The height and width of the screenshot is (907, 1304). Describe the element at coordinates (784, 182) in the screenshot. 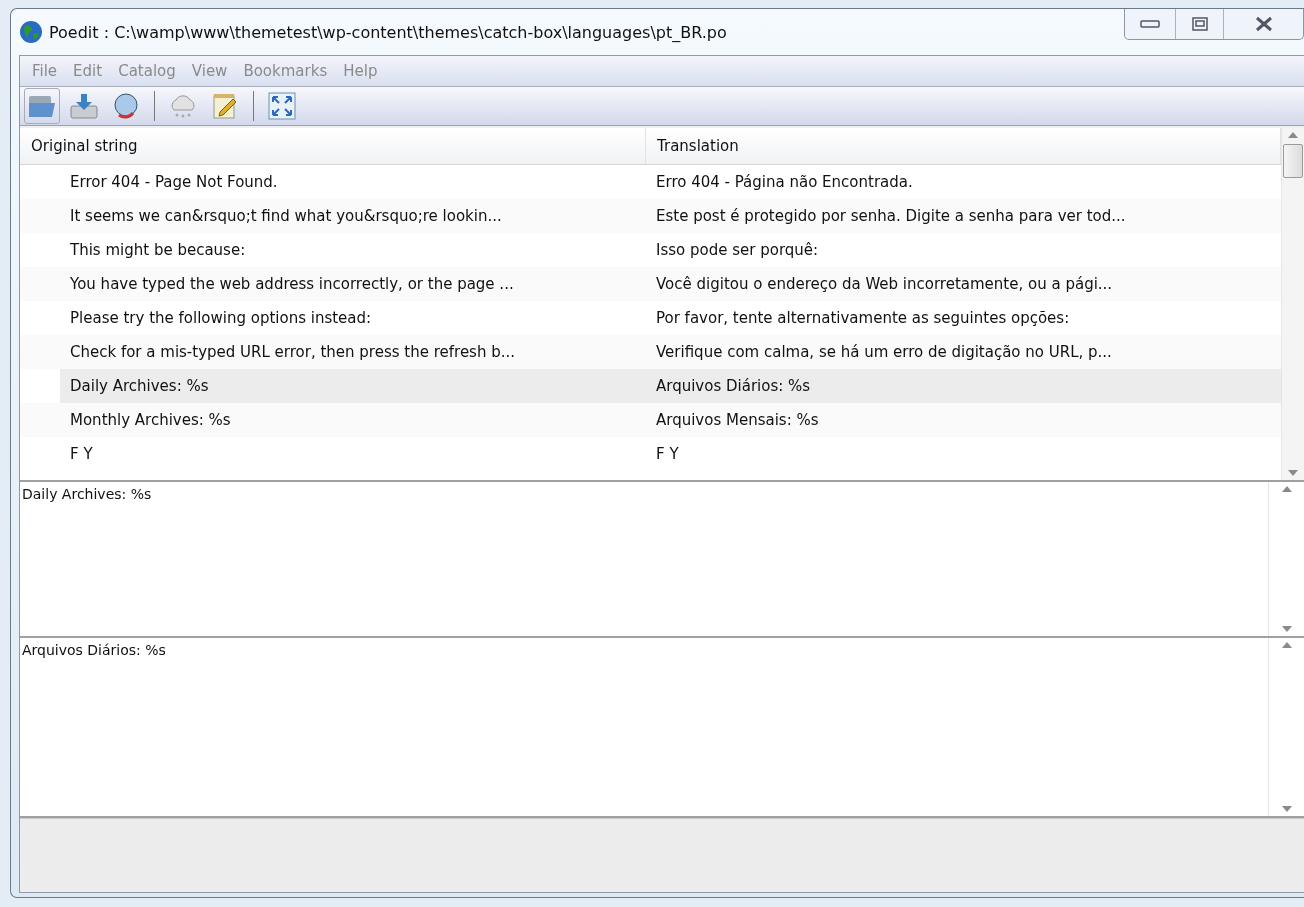

I see `table-cell-text: Erro 404 - Página não Encontrada.` at that location.